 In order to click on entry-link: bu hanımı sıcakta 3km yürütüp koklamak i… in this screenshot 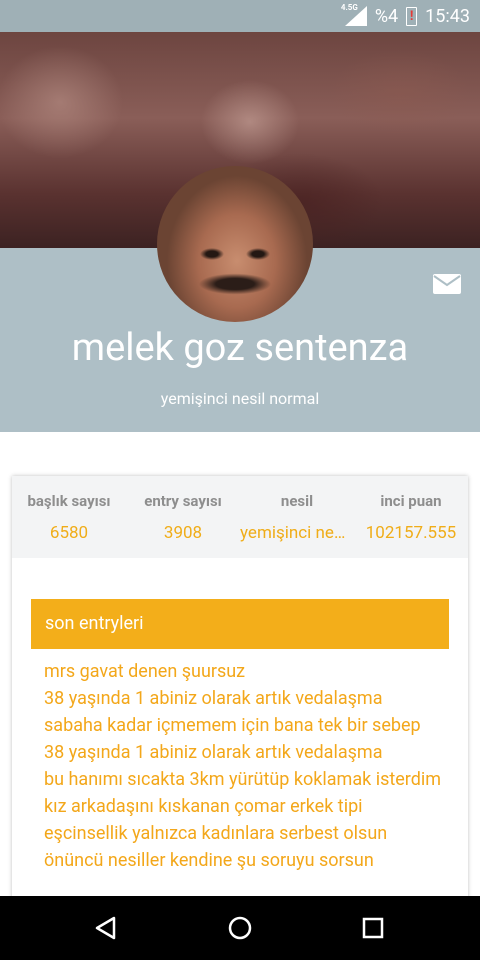, I will do `click(244, 779)`.